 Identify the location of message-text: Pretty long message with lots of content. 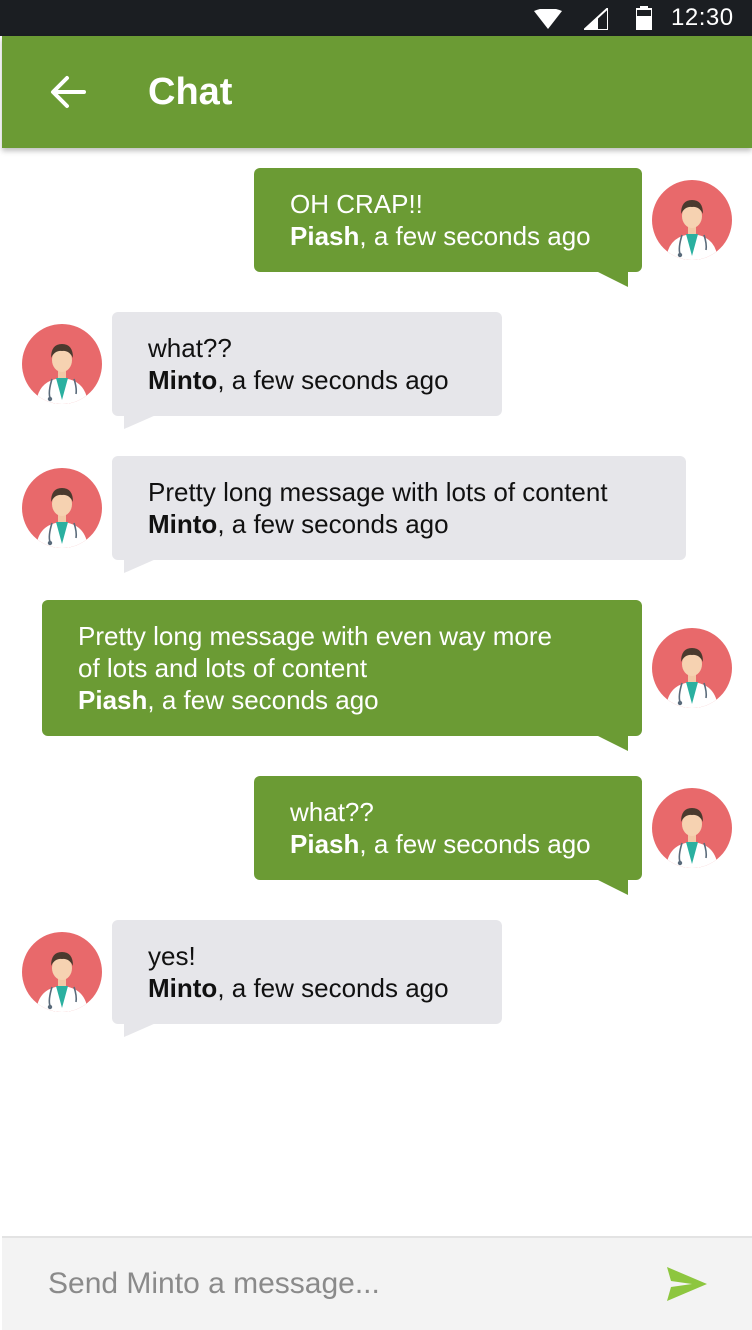
(378, 492).